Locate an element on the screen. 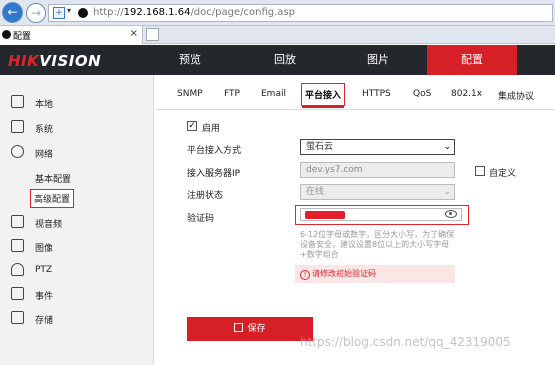  custom-label: 自定义 is located at coordinates (503, 174).